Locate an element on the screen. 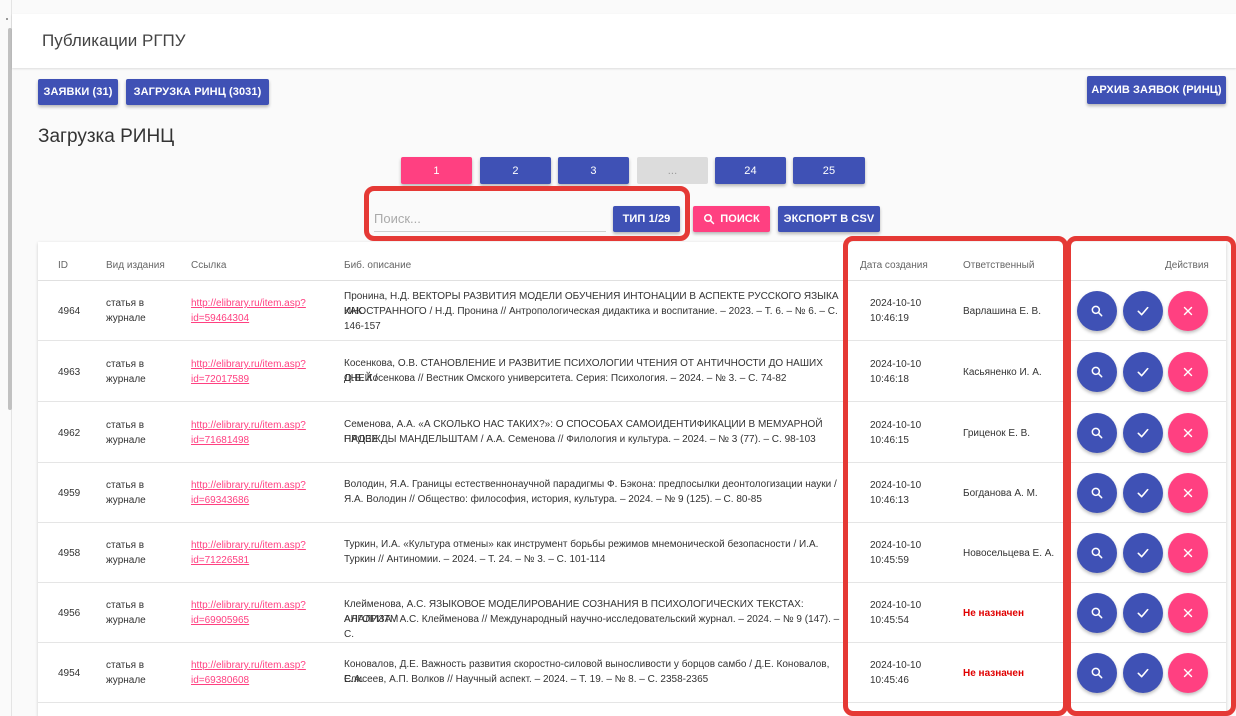 The width and height of the screenshot is (1236, 716). row-link-line2: id=72017589 is located at coordinates (220, 379).